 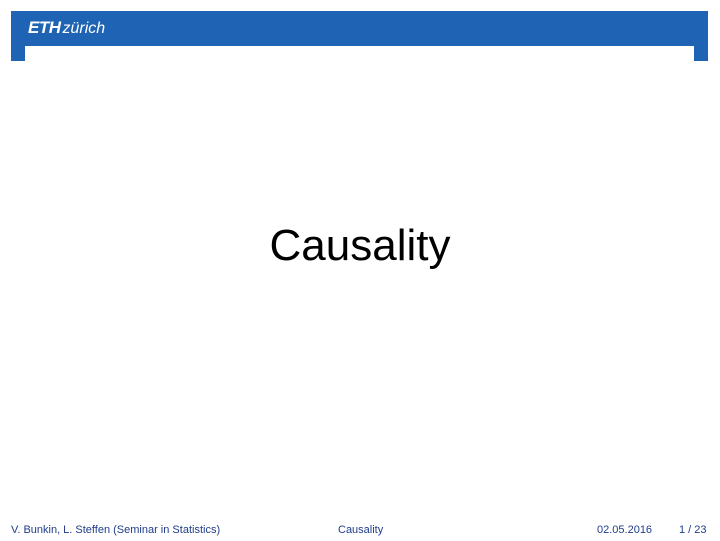 What do you see at coordinates (693, 530) in the screenshot?
I see `footer-page-number: 1 / 23` at bounding box center [693, 530].